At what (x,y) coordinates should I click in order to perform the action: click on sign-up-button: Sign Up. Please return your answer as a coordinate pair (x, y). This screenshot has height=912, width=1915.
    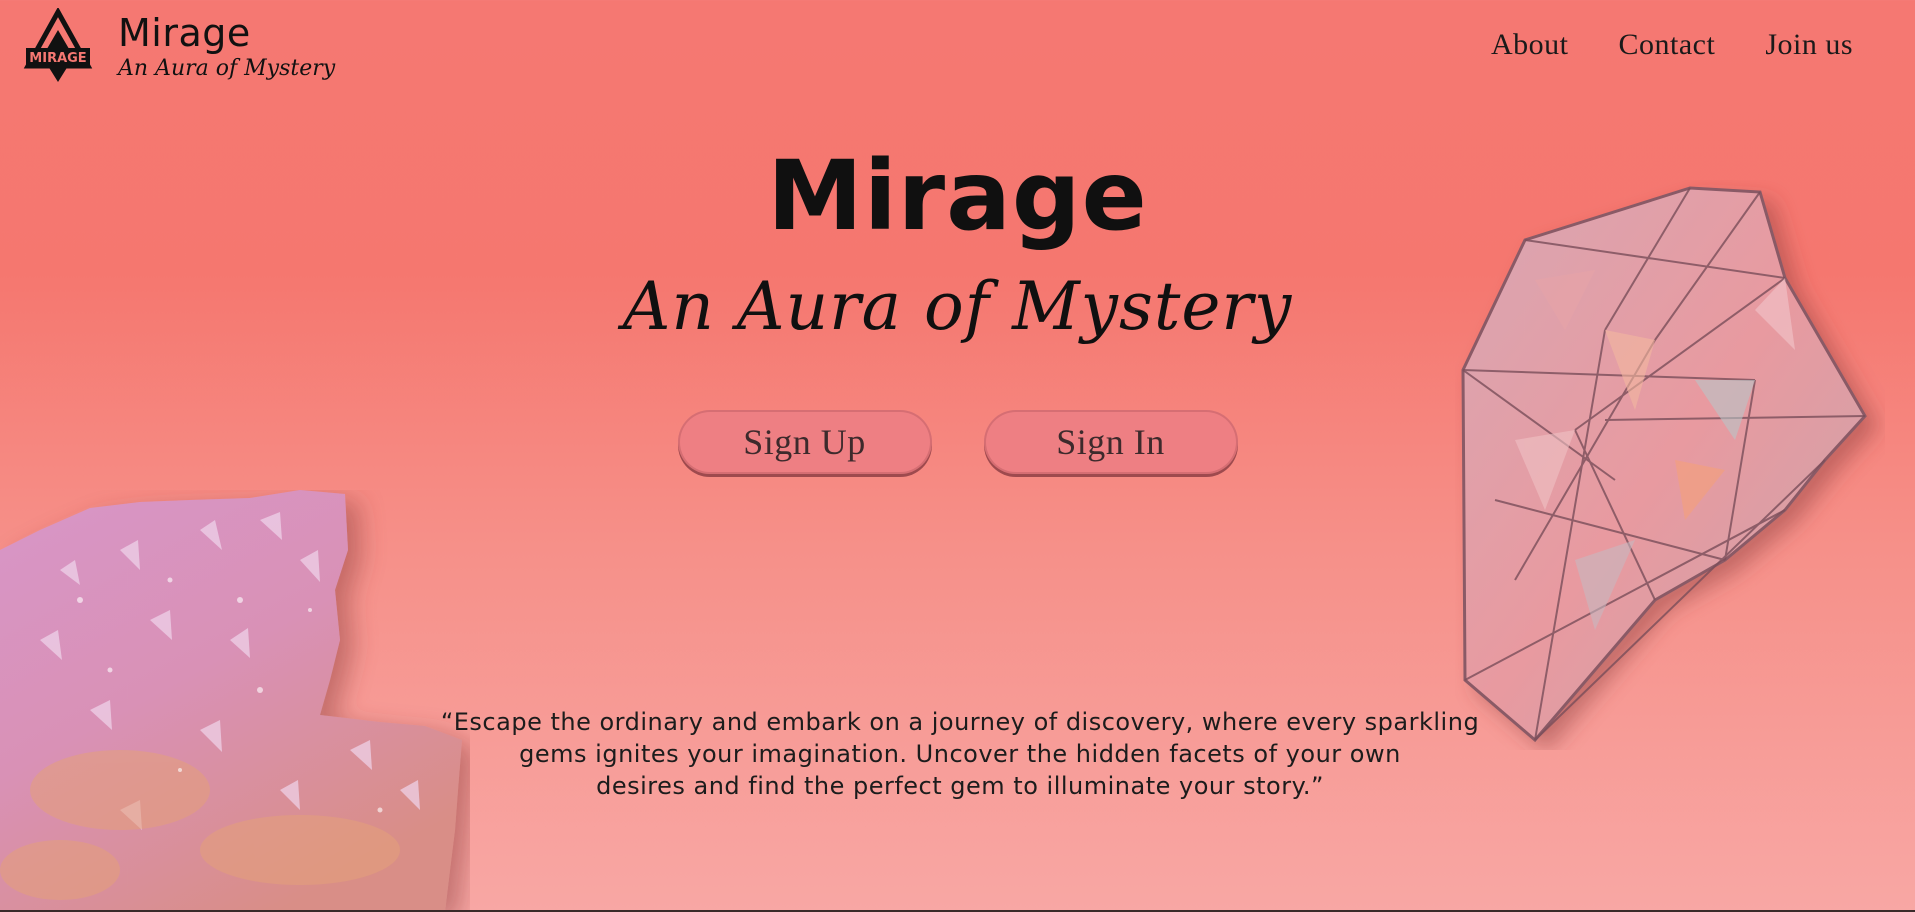
    Looking at the image, I should click on (804, 442).